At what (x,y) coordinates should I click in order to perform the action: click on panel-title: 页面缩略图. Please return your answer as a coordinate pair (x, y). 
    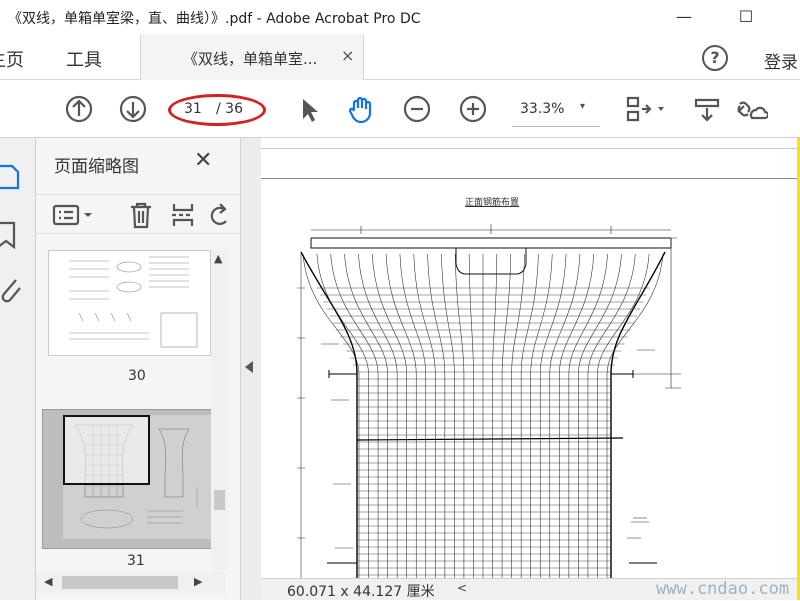
    Looking at the image, I should click on (96, 167).